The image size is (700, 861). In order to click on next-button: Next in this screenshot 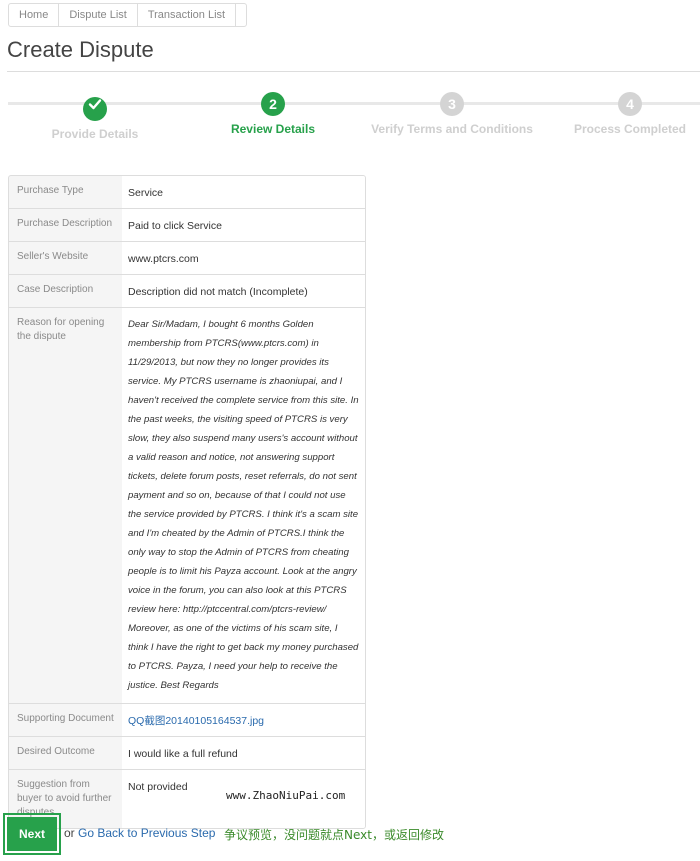, I will do `click(32, 834)`.